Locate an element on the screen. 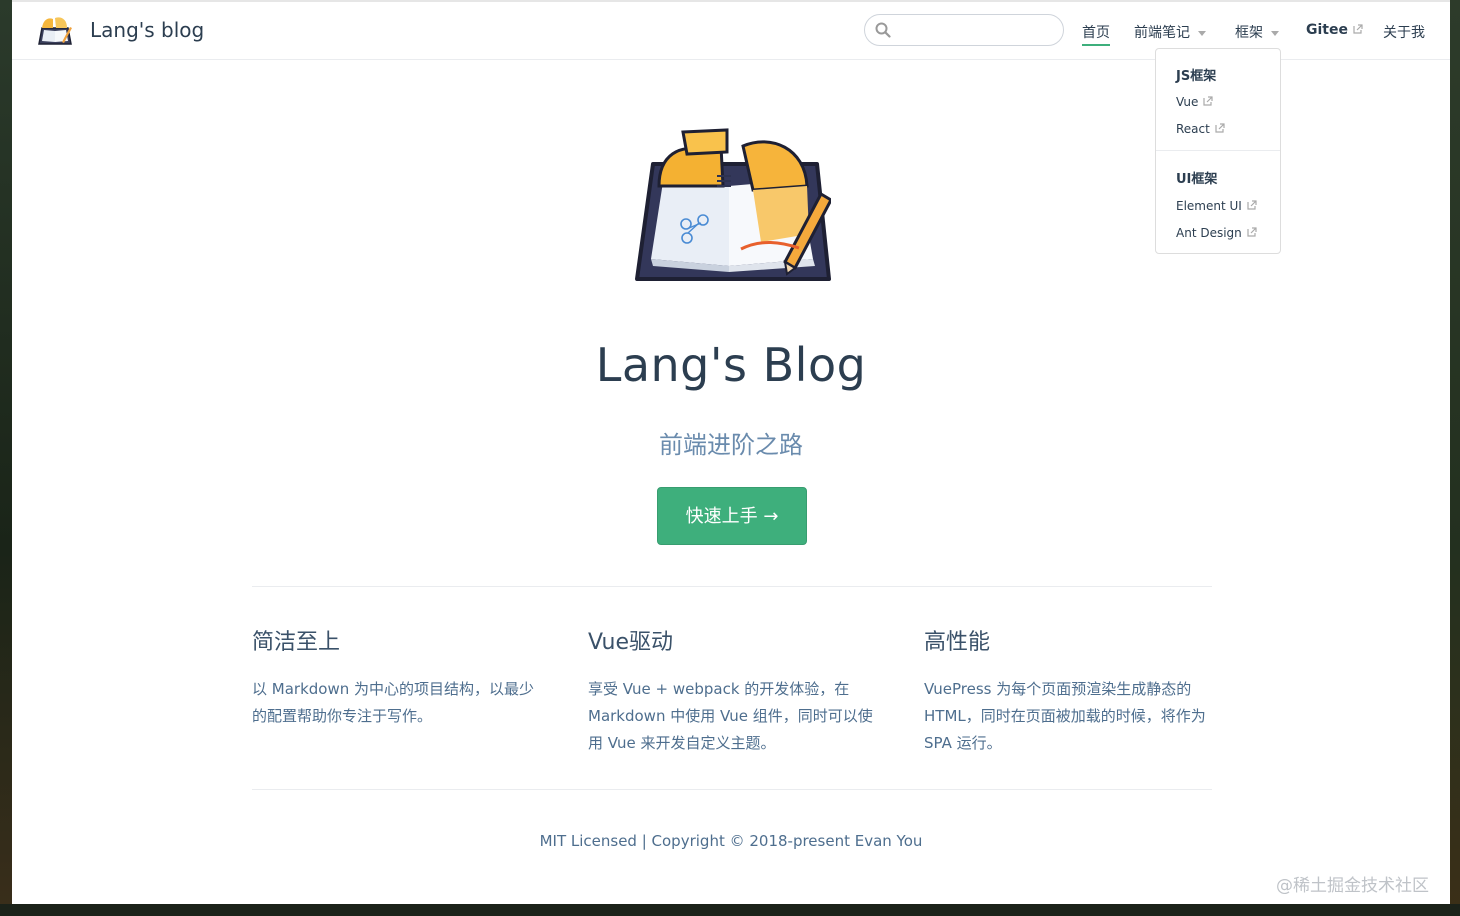 The image size is (1460, 916). dropdown-item-react: React is located at coordinates (1200, 129).